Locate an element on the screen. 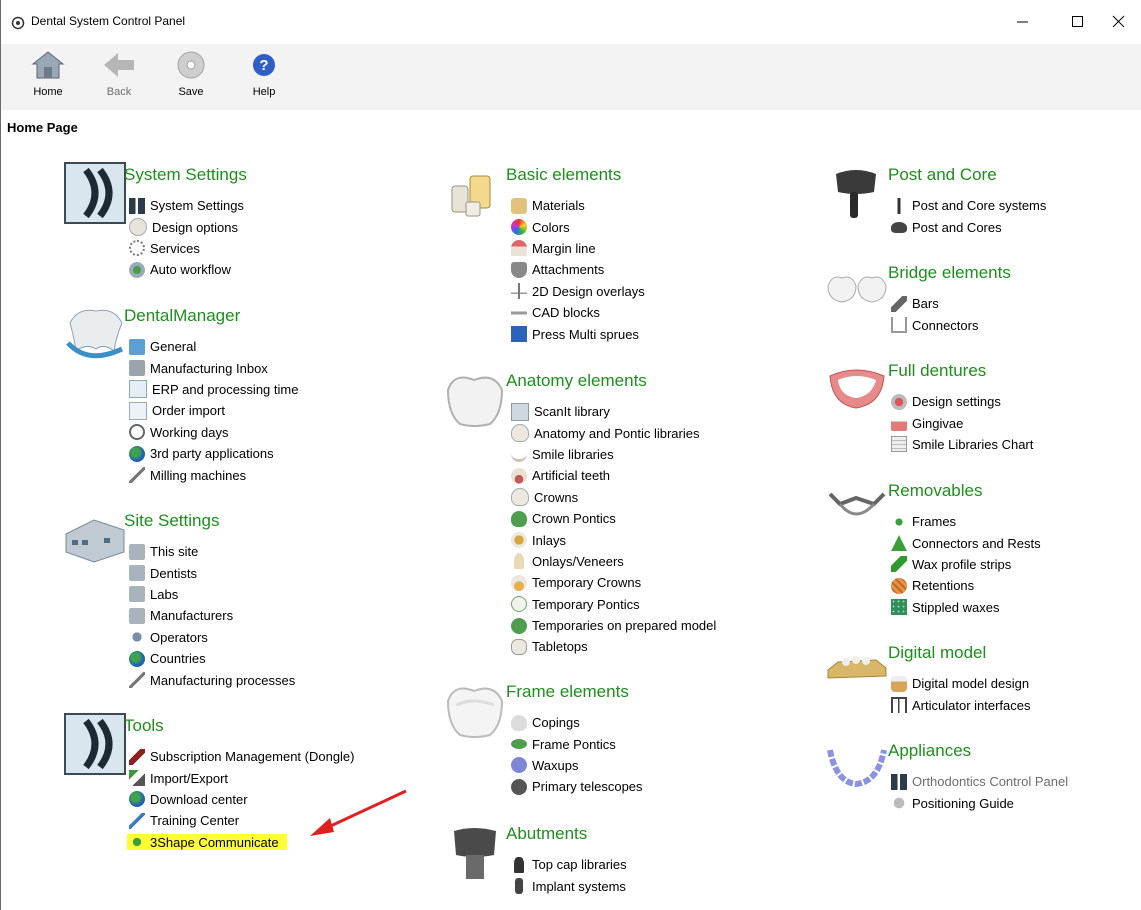 The image size is (1141, 910). item-design-settings: Design settings is located at coordinates (962, 401).